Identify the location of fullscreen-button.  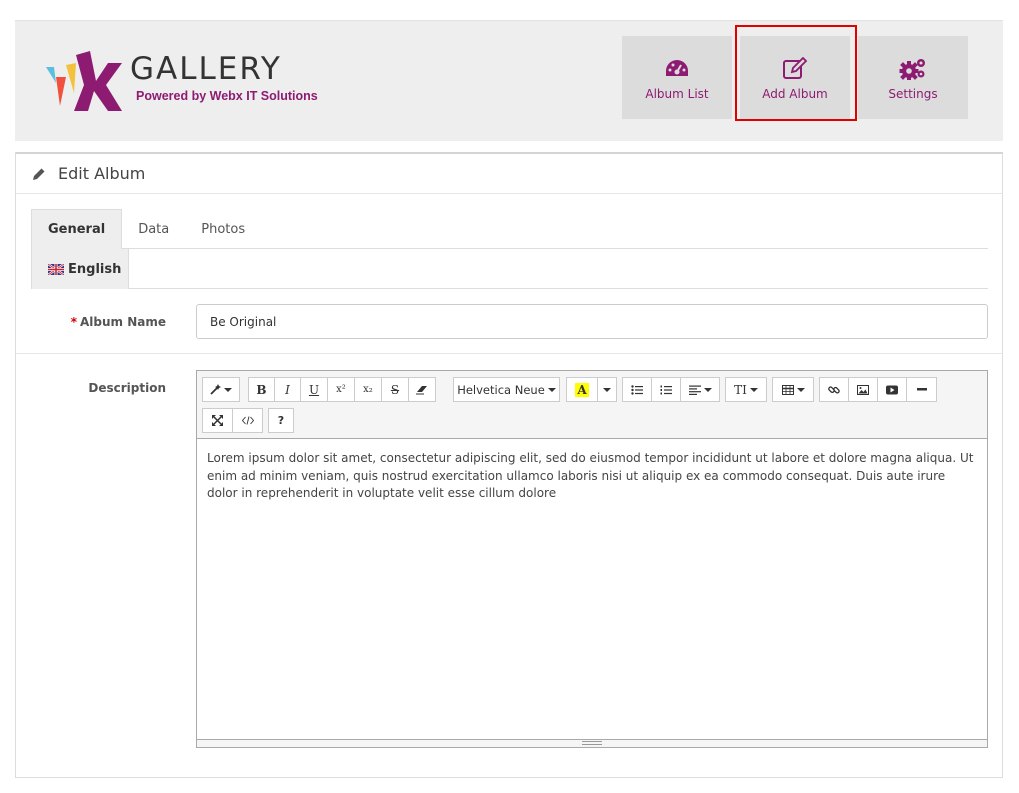
(217, 420).